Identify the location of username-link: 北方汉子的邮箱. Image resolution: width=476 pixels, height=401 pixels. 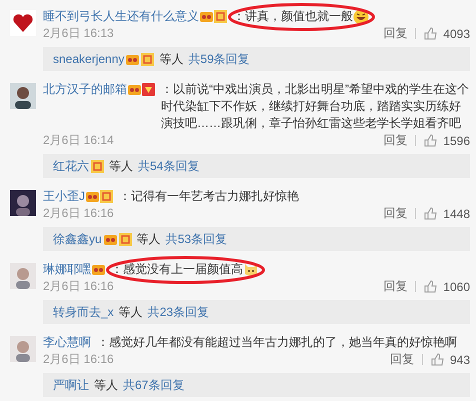
(85, 89).